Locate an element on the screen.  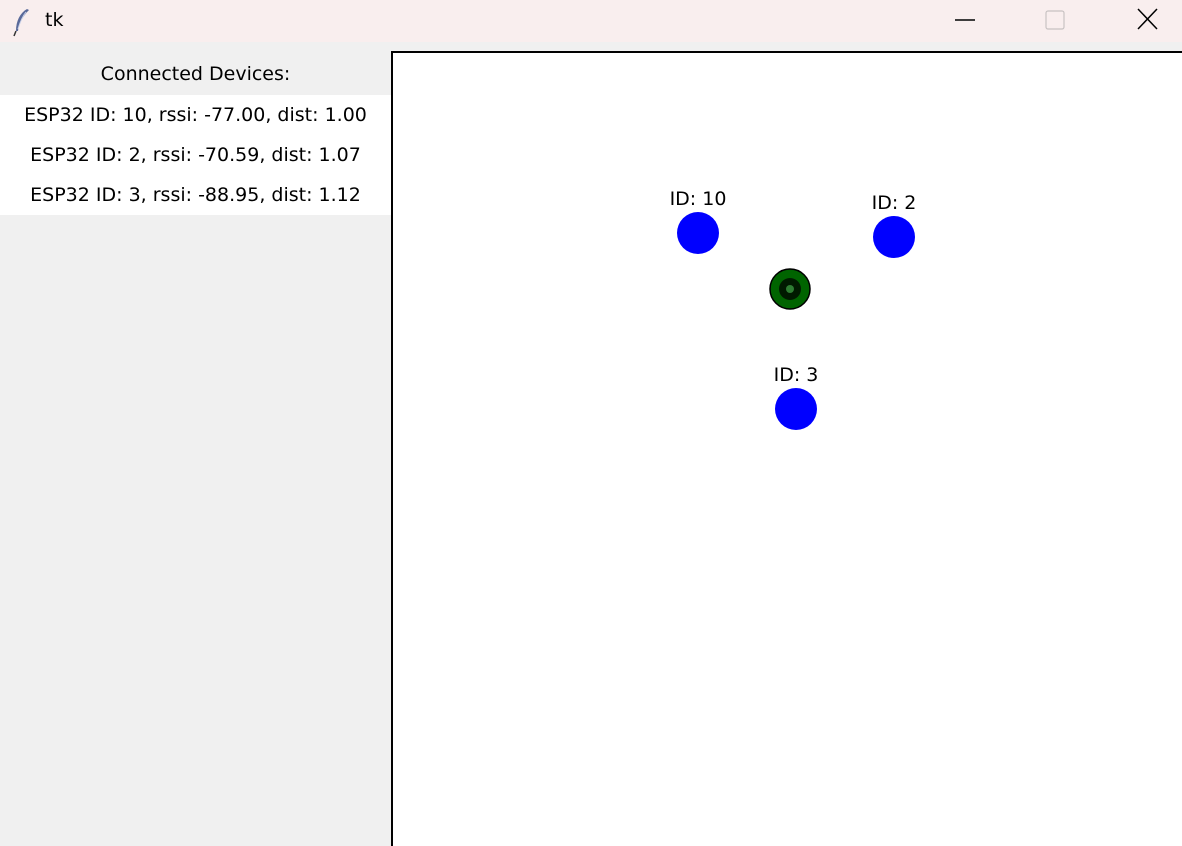
device-list-item: ESP32 ID: 10, rssi: -77.00, dist: 1.00 is located at coordinates (195, 115).